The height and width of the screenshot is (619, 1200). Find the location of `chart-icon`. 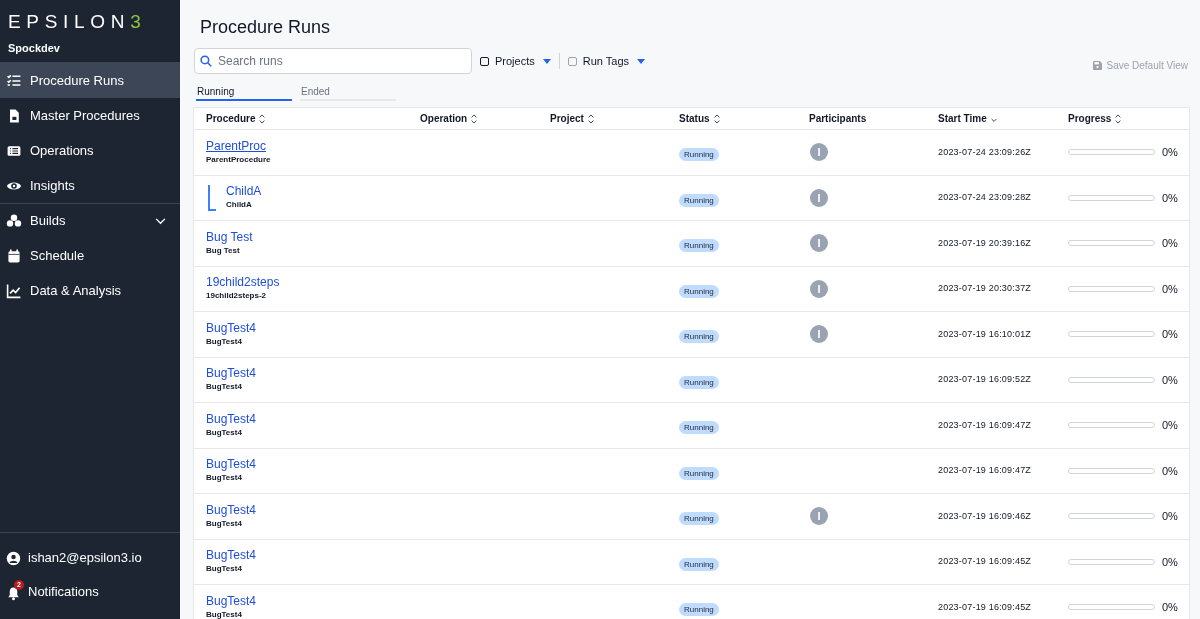

chart-icon is located at coordinates (14, 290).